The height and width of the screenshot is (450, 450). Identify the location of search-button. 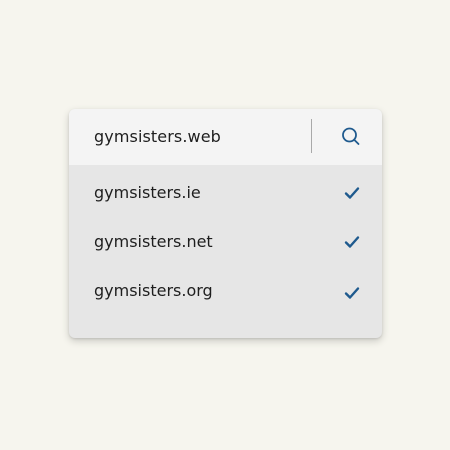
(351, 137).